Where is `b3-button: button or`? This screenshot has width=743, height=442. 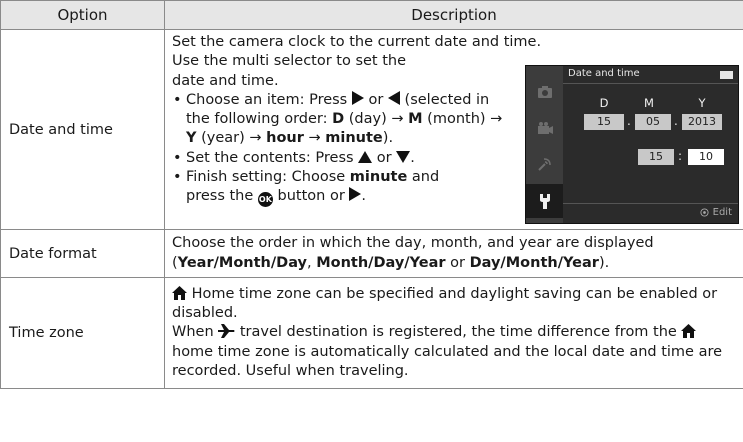 b3-button: button or is located at coordinates (311, 196).